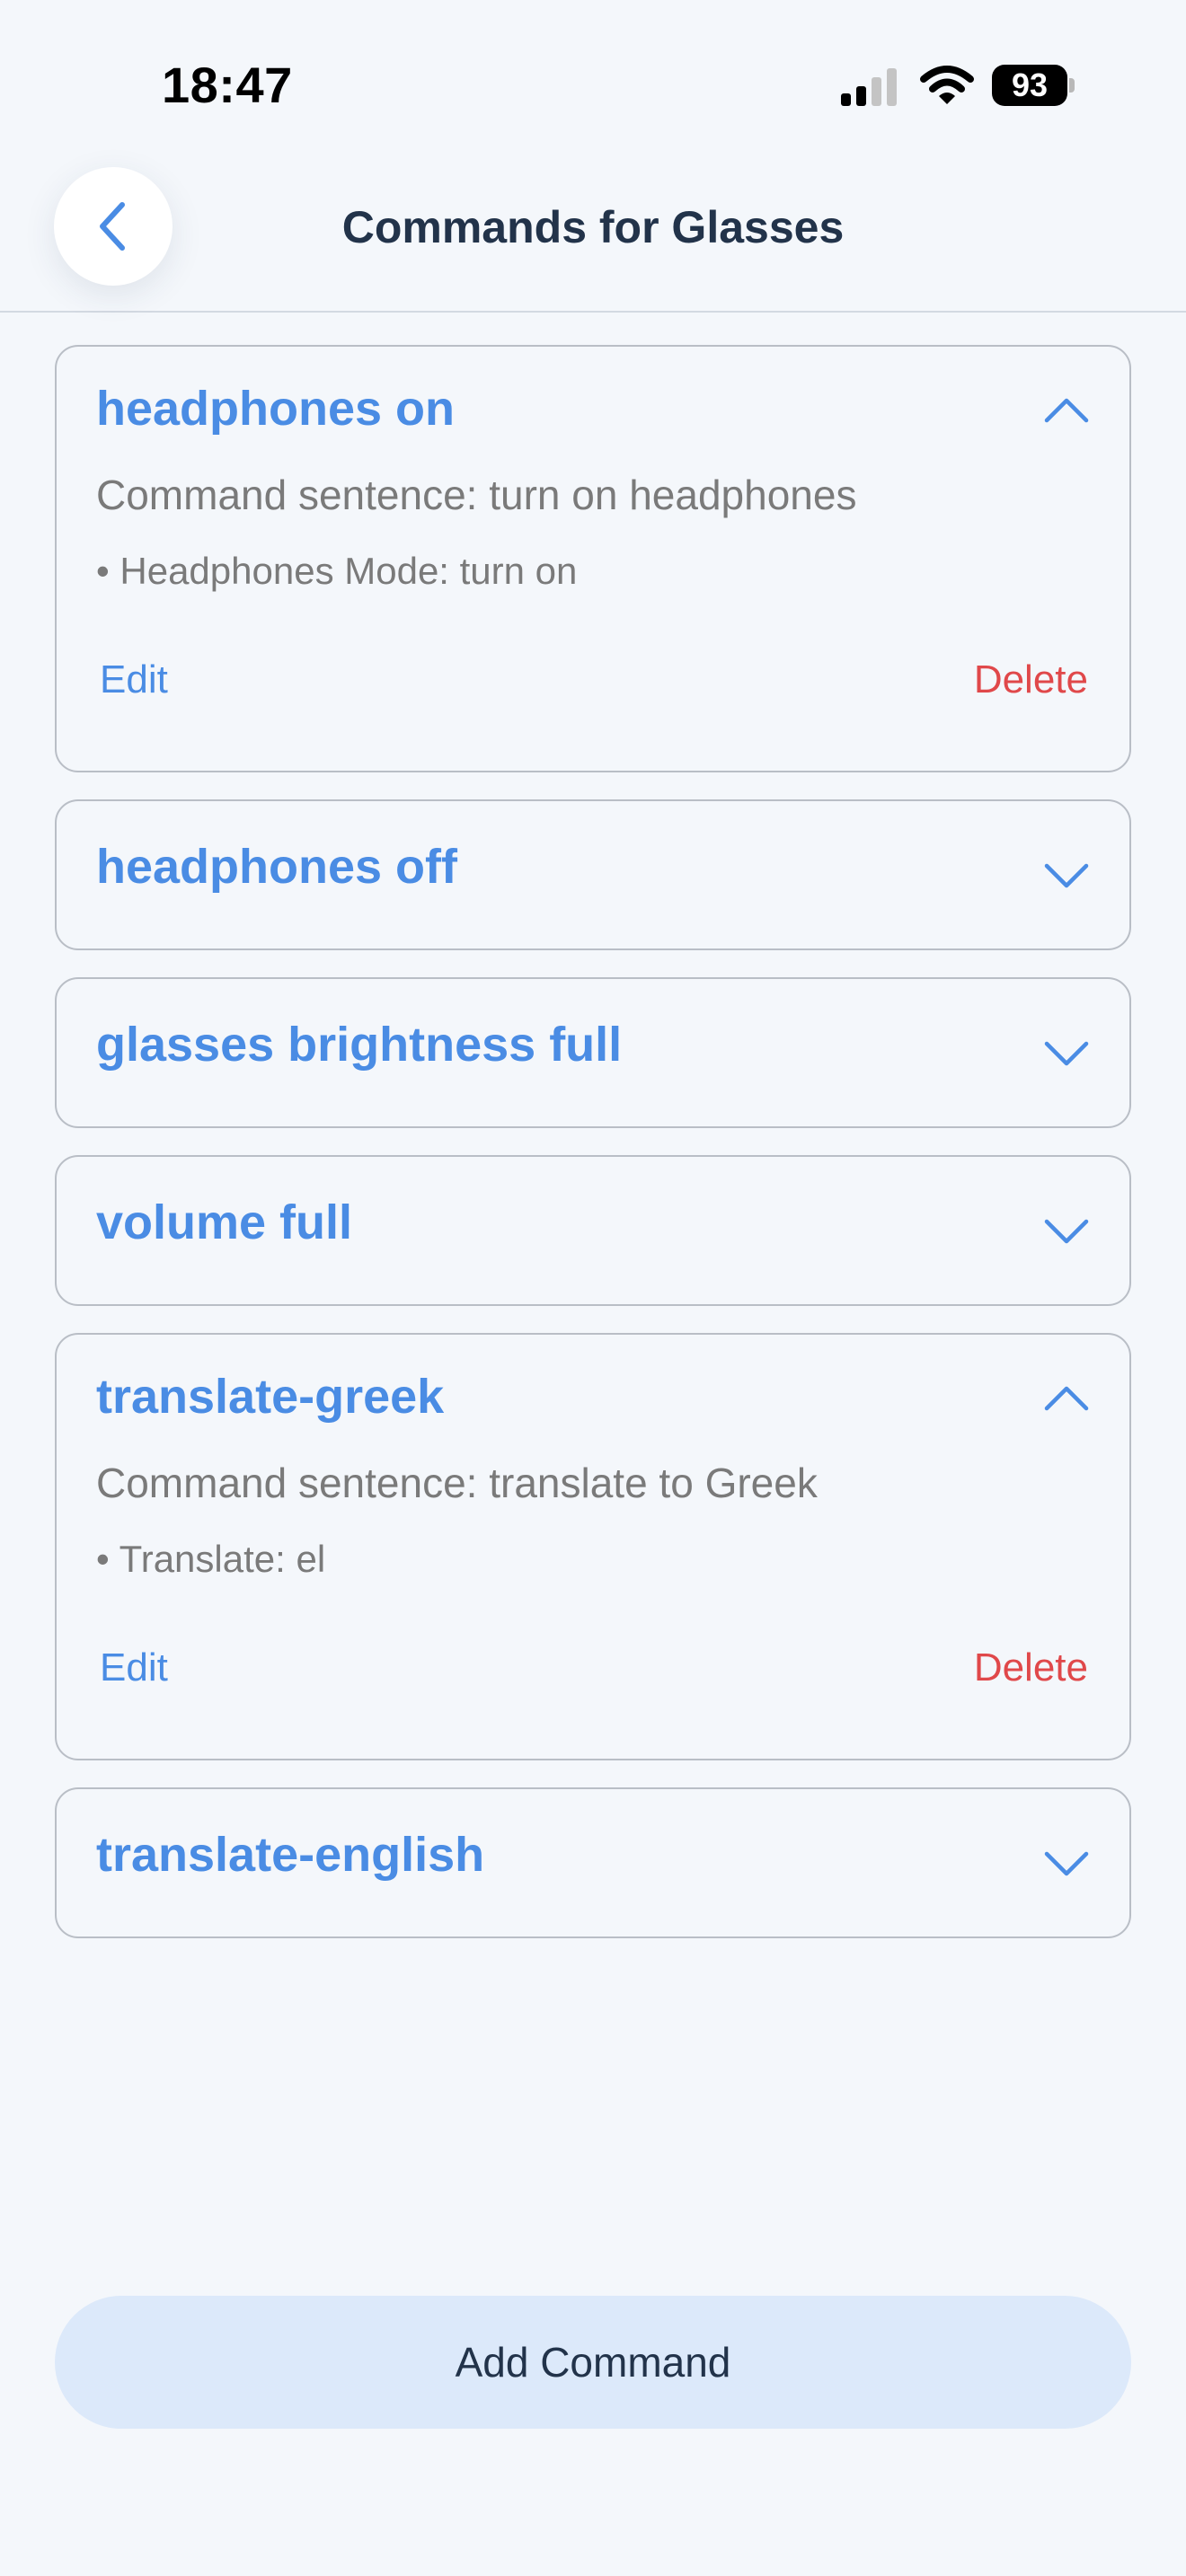  I want to click on command-card-volume-full: volume full, so click(593, 1230).